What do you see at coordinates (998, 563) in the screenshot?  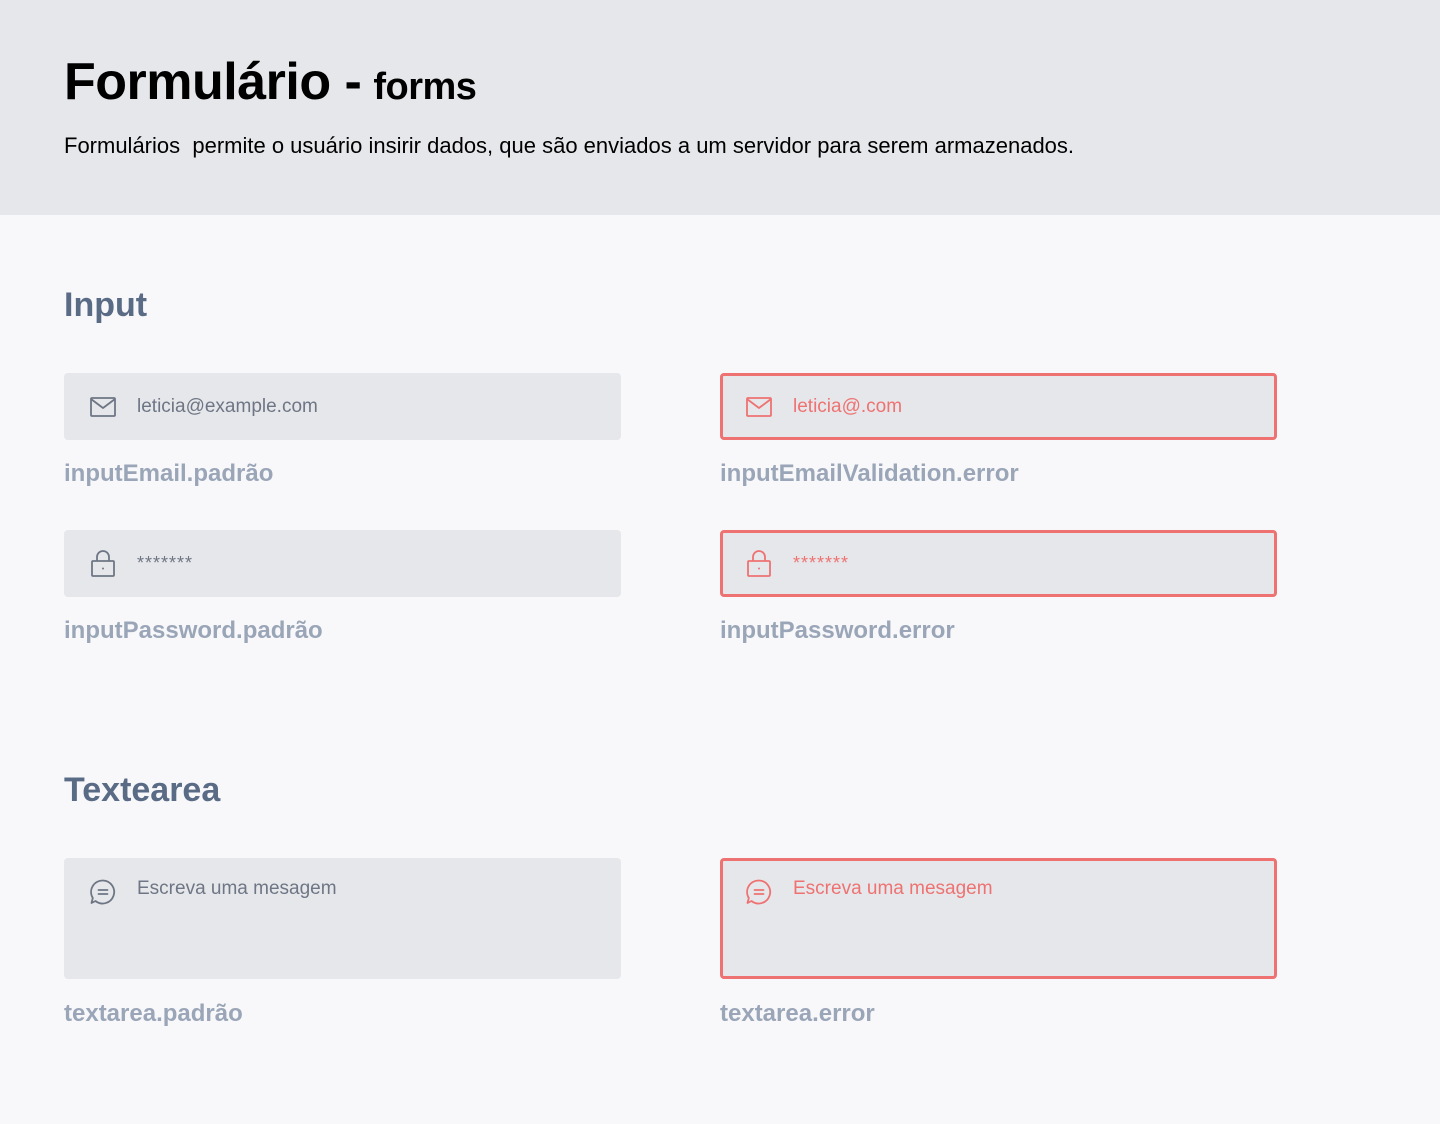 I see `password-input-error: *******` at bounding box center [998, 563].